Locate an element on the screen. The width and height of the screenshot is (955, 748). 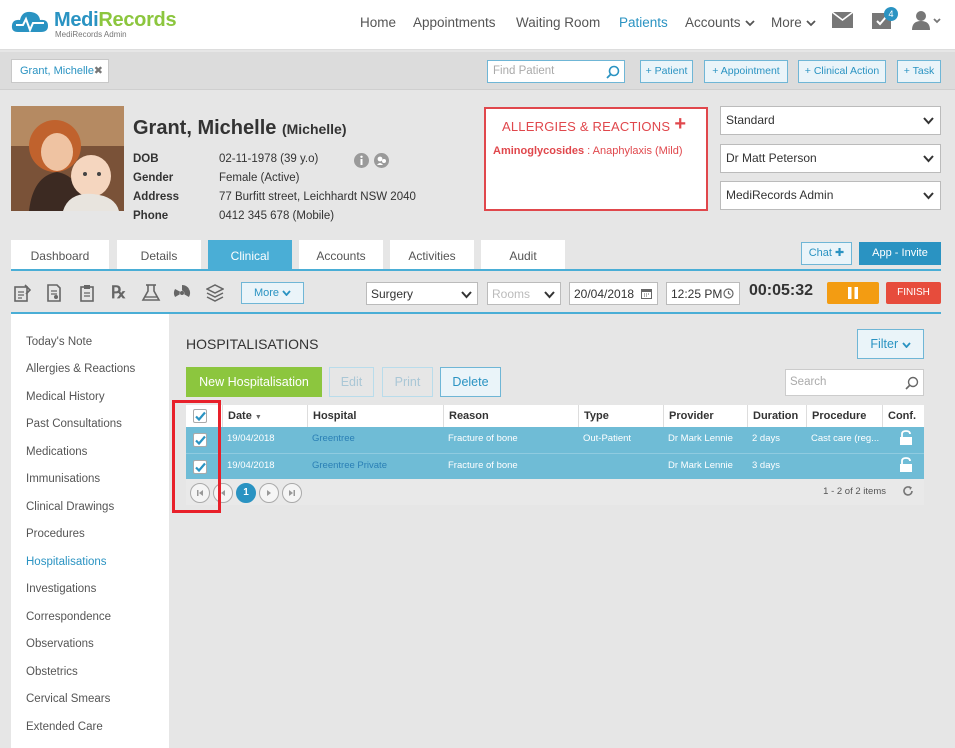
note-icon is located at coordinates (22, 293).